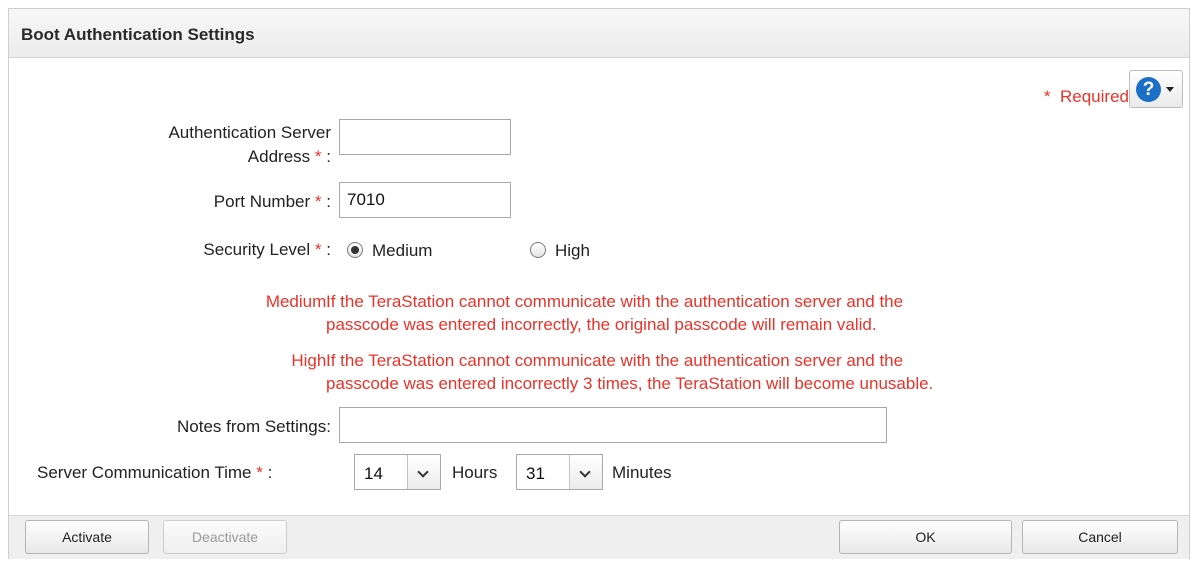 The height and width of the screenshot is (567, 1198). Describe the element at coordinates (599, 537) in the screenshot. I see `dialog-footer: Activate Deactivate OK Cancel` at that location.